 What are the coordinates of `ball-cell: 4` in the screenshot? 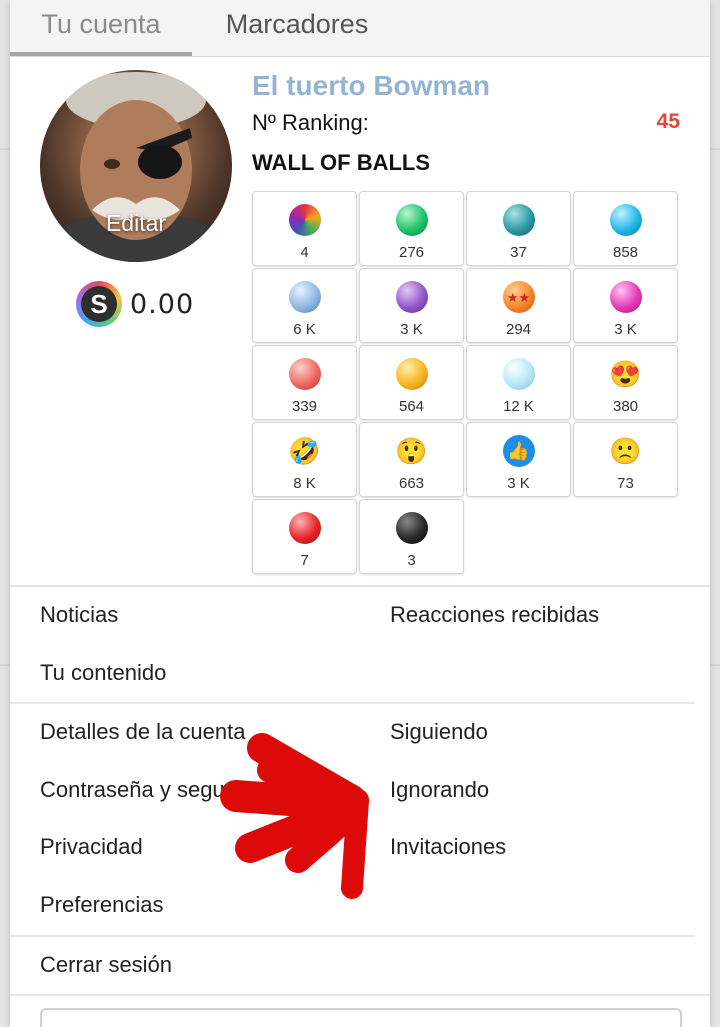 It's located at (304, 228).